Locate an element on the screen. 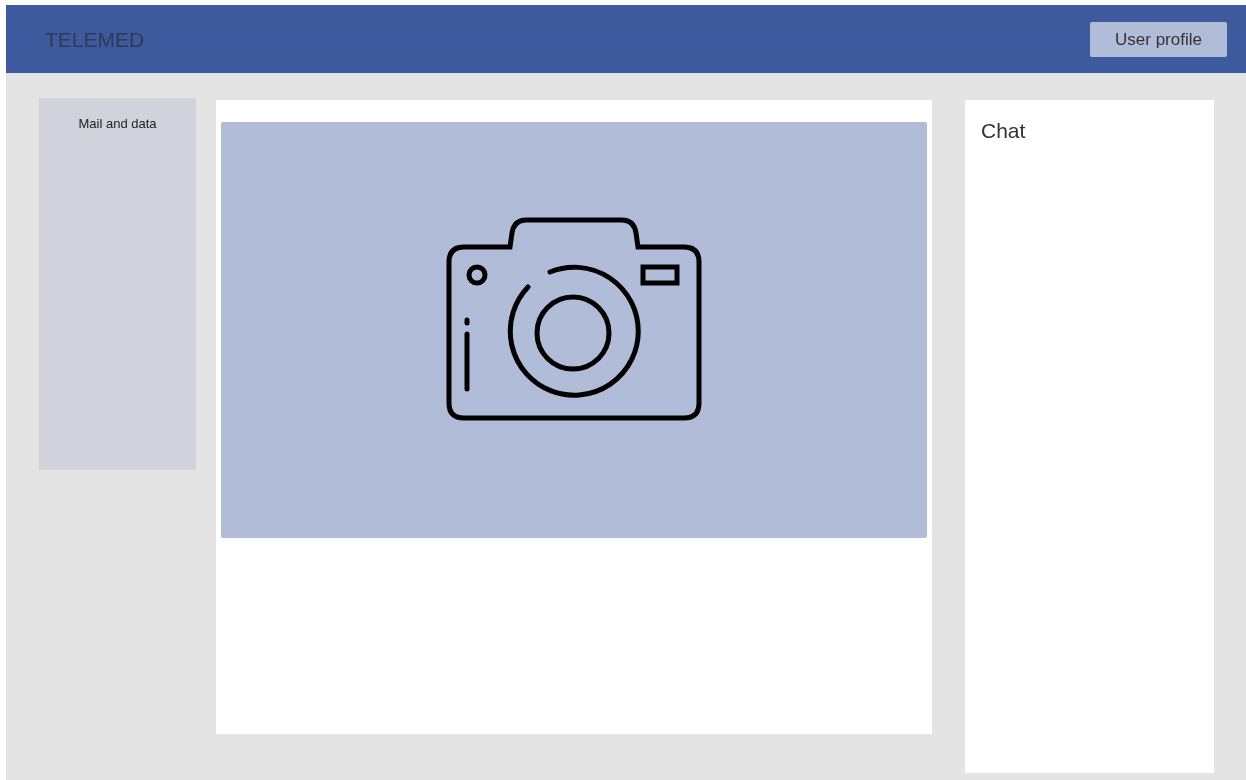  user-profile-button: User profile is located at coordinates (1158, 39).